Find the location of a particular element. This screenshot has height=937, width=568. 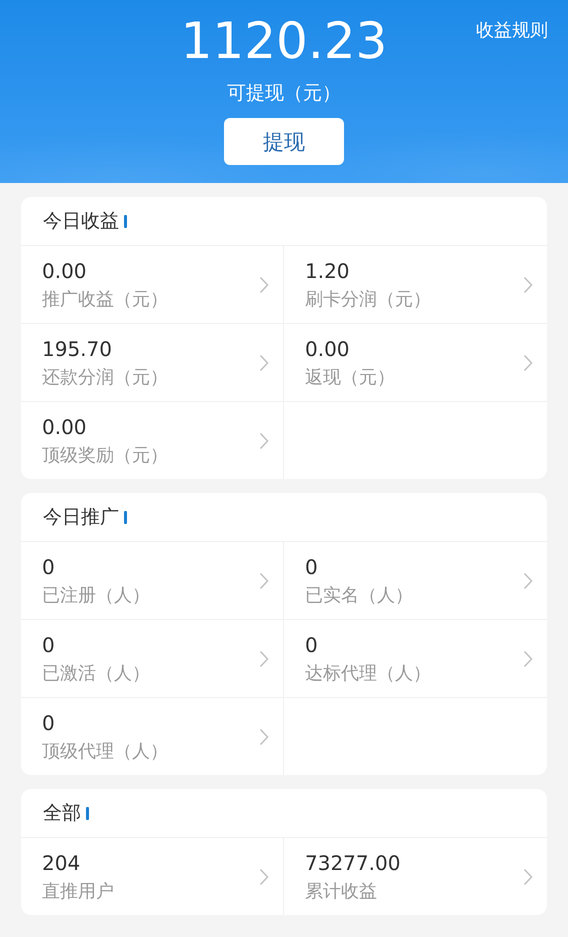

balance-amount: 1120.23 is located at coordinates (284, 41).